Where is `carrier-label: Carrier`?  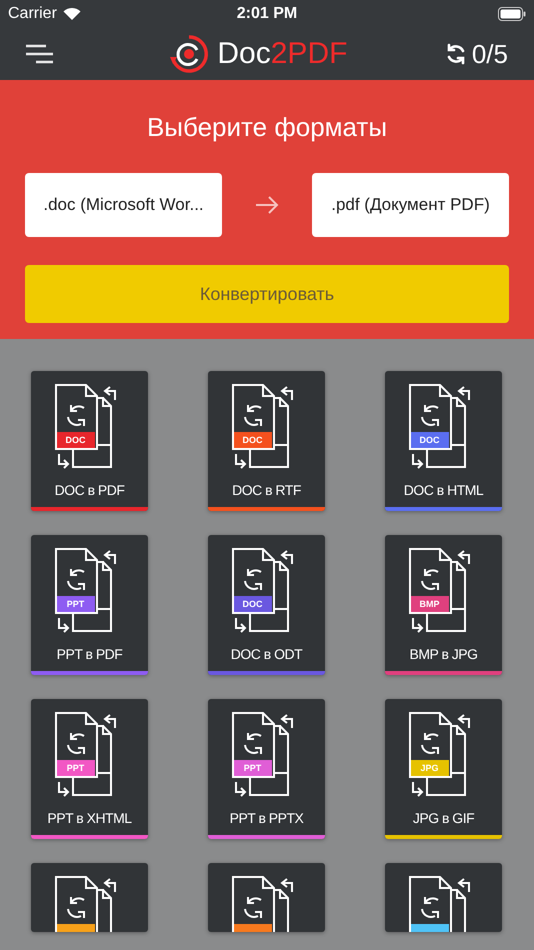
carrier-label: Carrier is located at coordinates (32, 14).